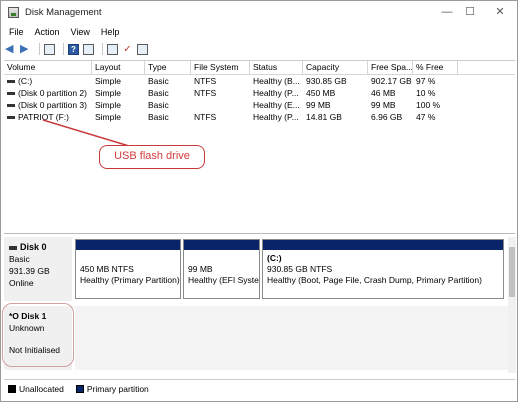 The height and width of the screenshot is (402, 518). Describe the element at coordinates (21, 283) in the screenshot. I see `disk0-state: Online` at that location.